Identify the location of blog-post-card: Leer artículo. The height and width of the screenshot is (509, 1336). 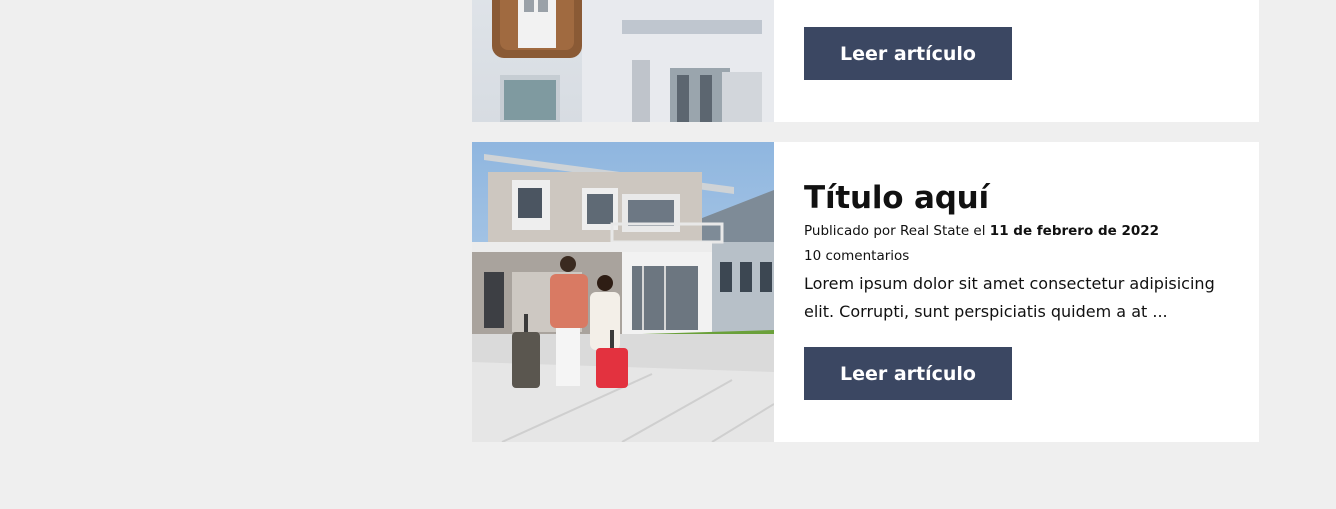
(865, 61).